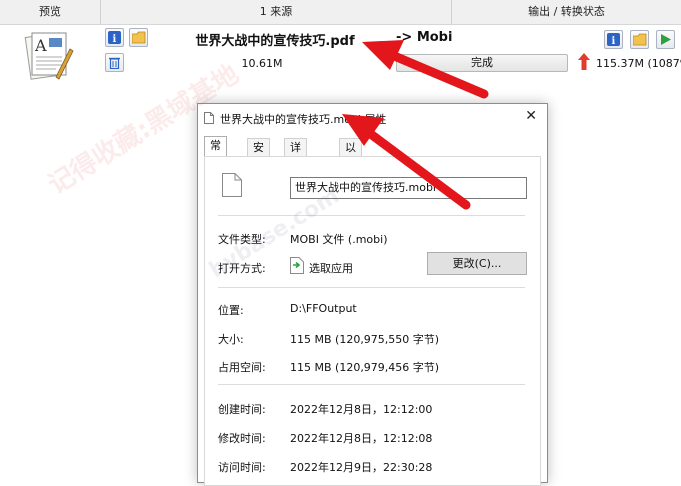  What do you see at coordinates (365, 367) in the screenshot?
I see `disk-size-value: 115 MB (120,979,456 字节)` at bounding box center [365, 367].